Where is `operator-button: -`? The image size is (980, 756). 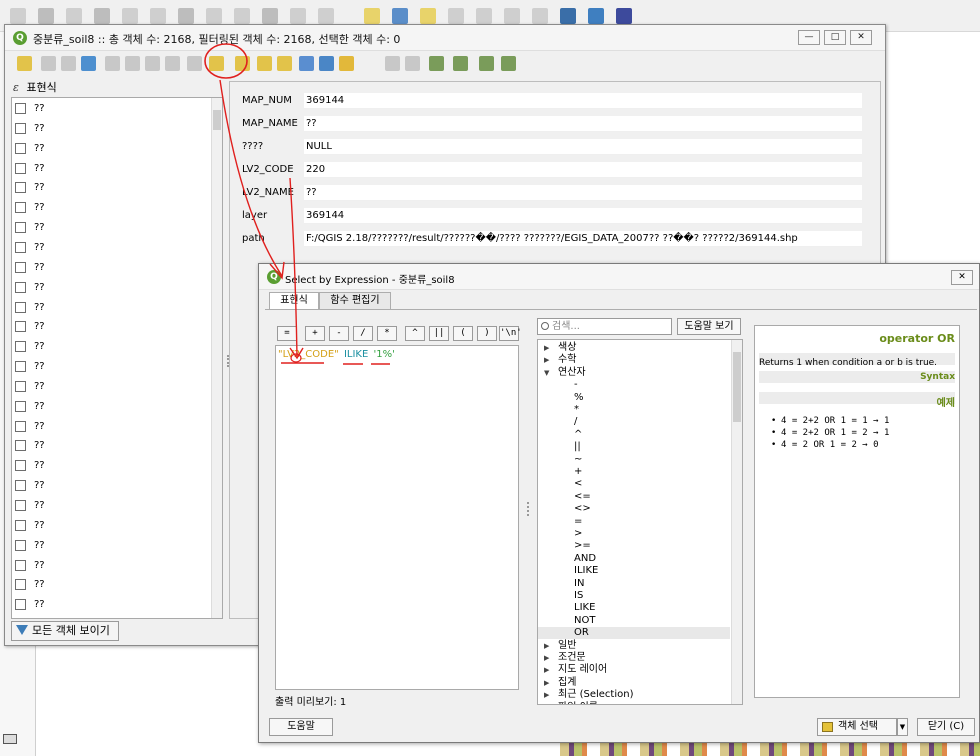 operator-button: - is located at coordinates (339, 333).